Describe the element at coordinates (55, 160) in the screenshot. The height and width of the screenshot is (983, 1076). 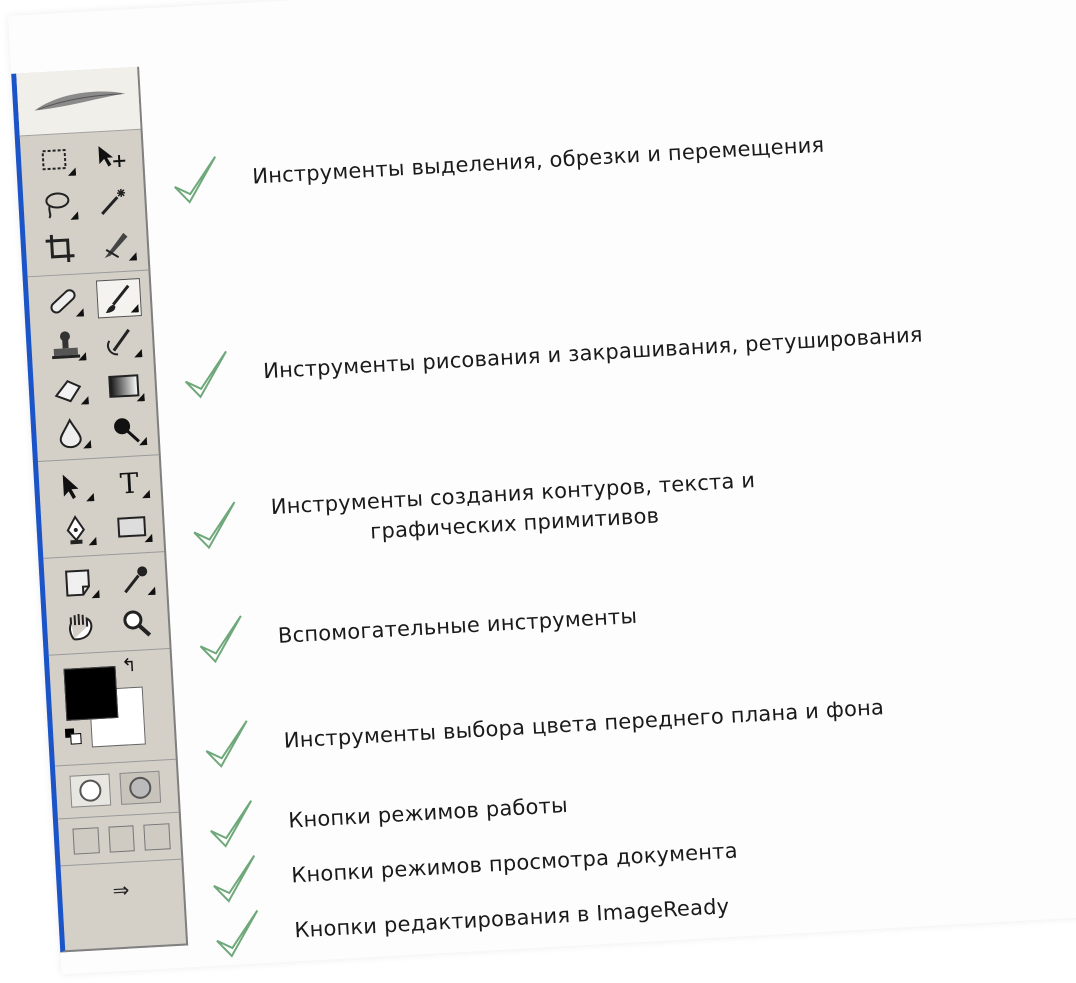
I see `marquee-tool` at that location.